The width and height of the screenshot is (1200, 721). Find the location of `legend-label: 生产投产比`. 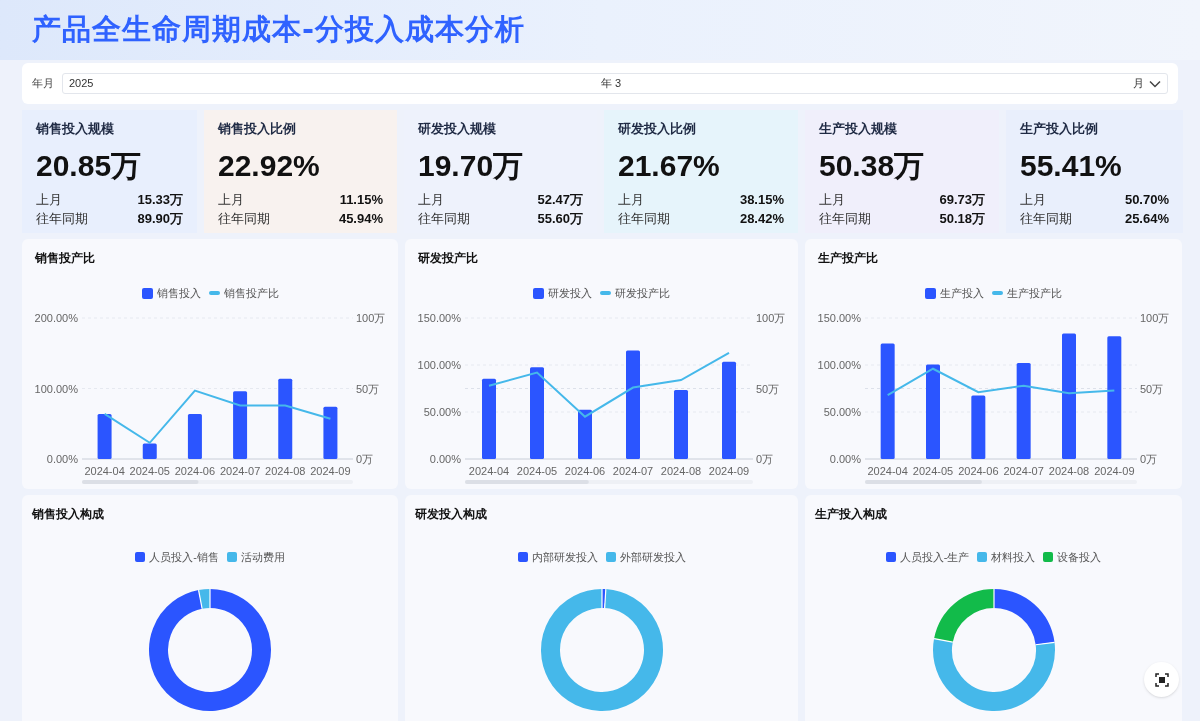

legend-label: 生产投产比 is located at coordinates (1034, 293).